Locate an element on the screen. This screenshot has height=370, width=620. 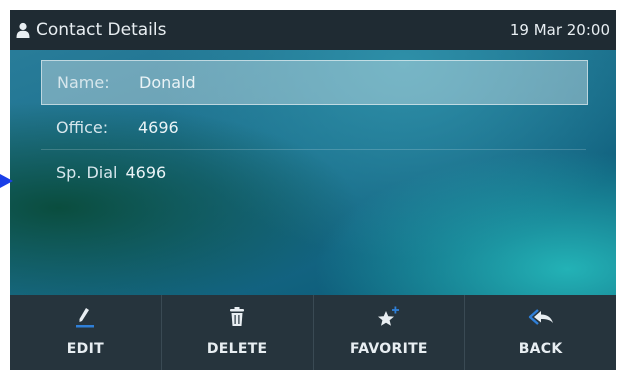
edit-pencil-icon is located at coordinates (85, 318).